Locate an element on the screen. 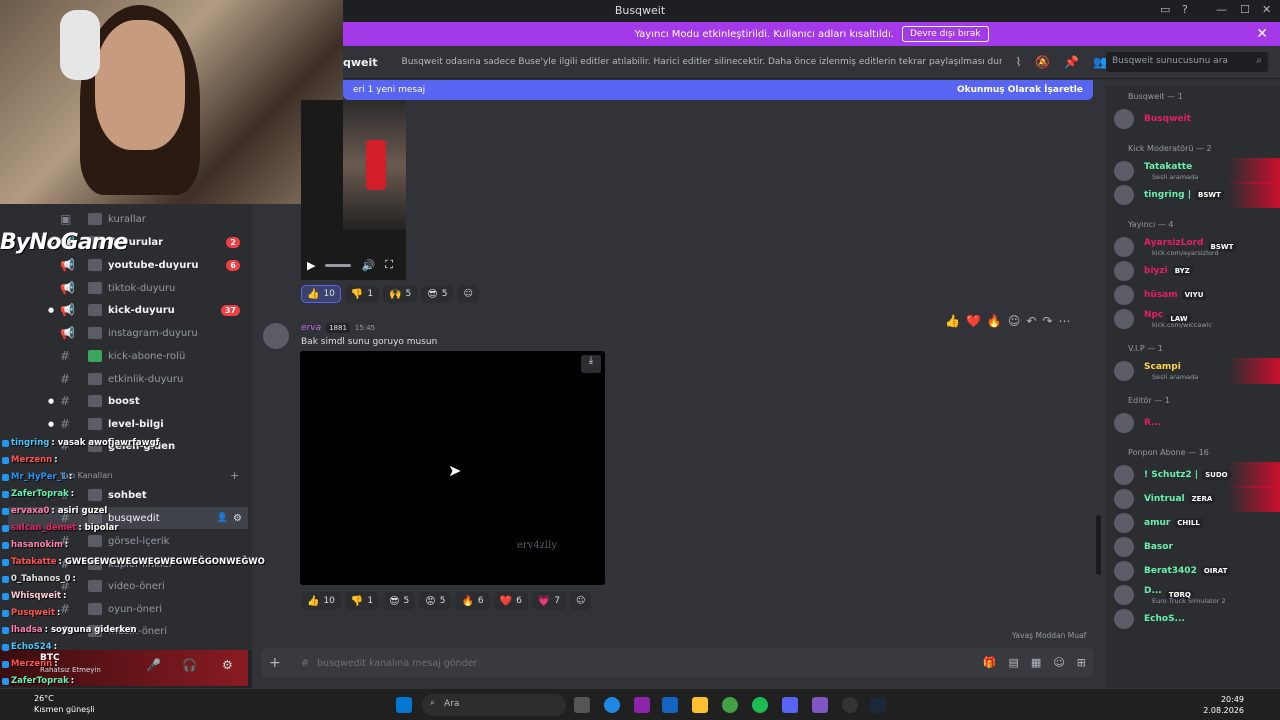 This screenshot has height=720, width=1280. channel-level-bilgi: ● # level-bilgi is located at coordinates (126, 424).